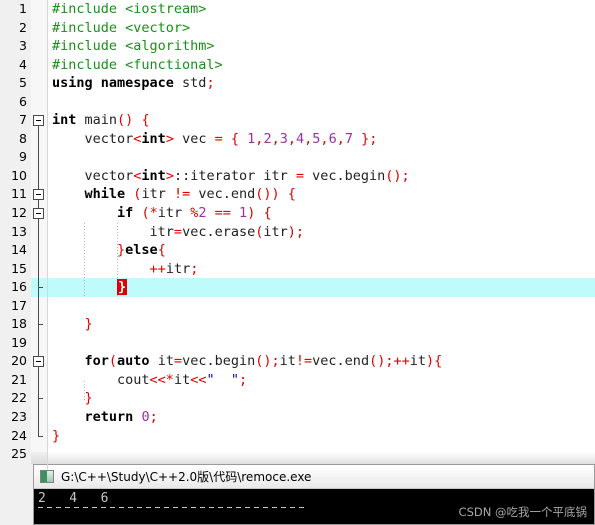 This screenshot has width=595, height=525. I want to click on line-number: 25, so click(15, 454).